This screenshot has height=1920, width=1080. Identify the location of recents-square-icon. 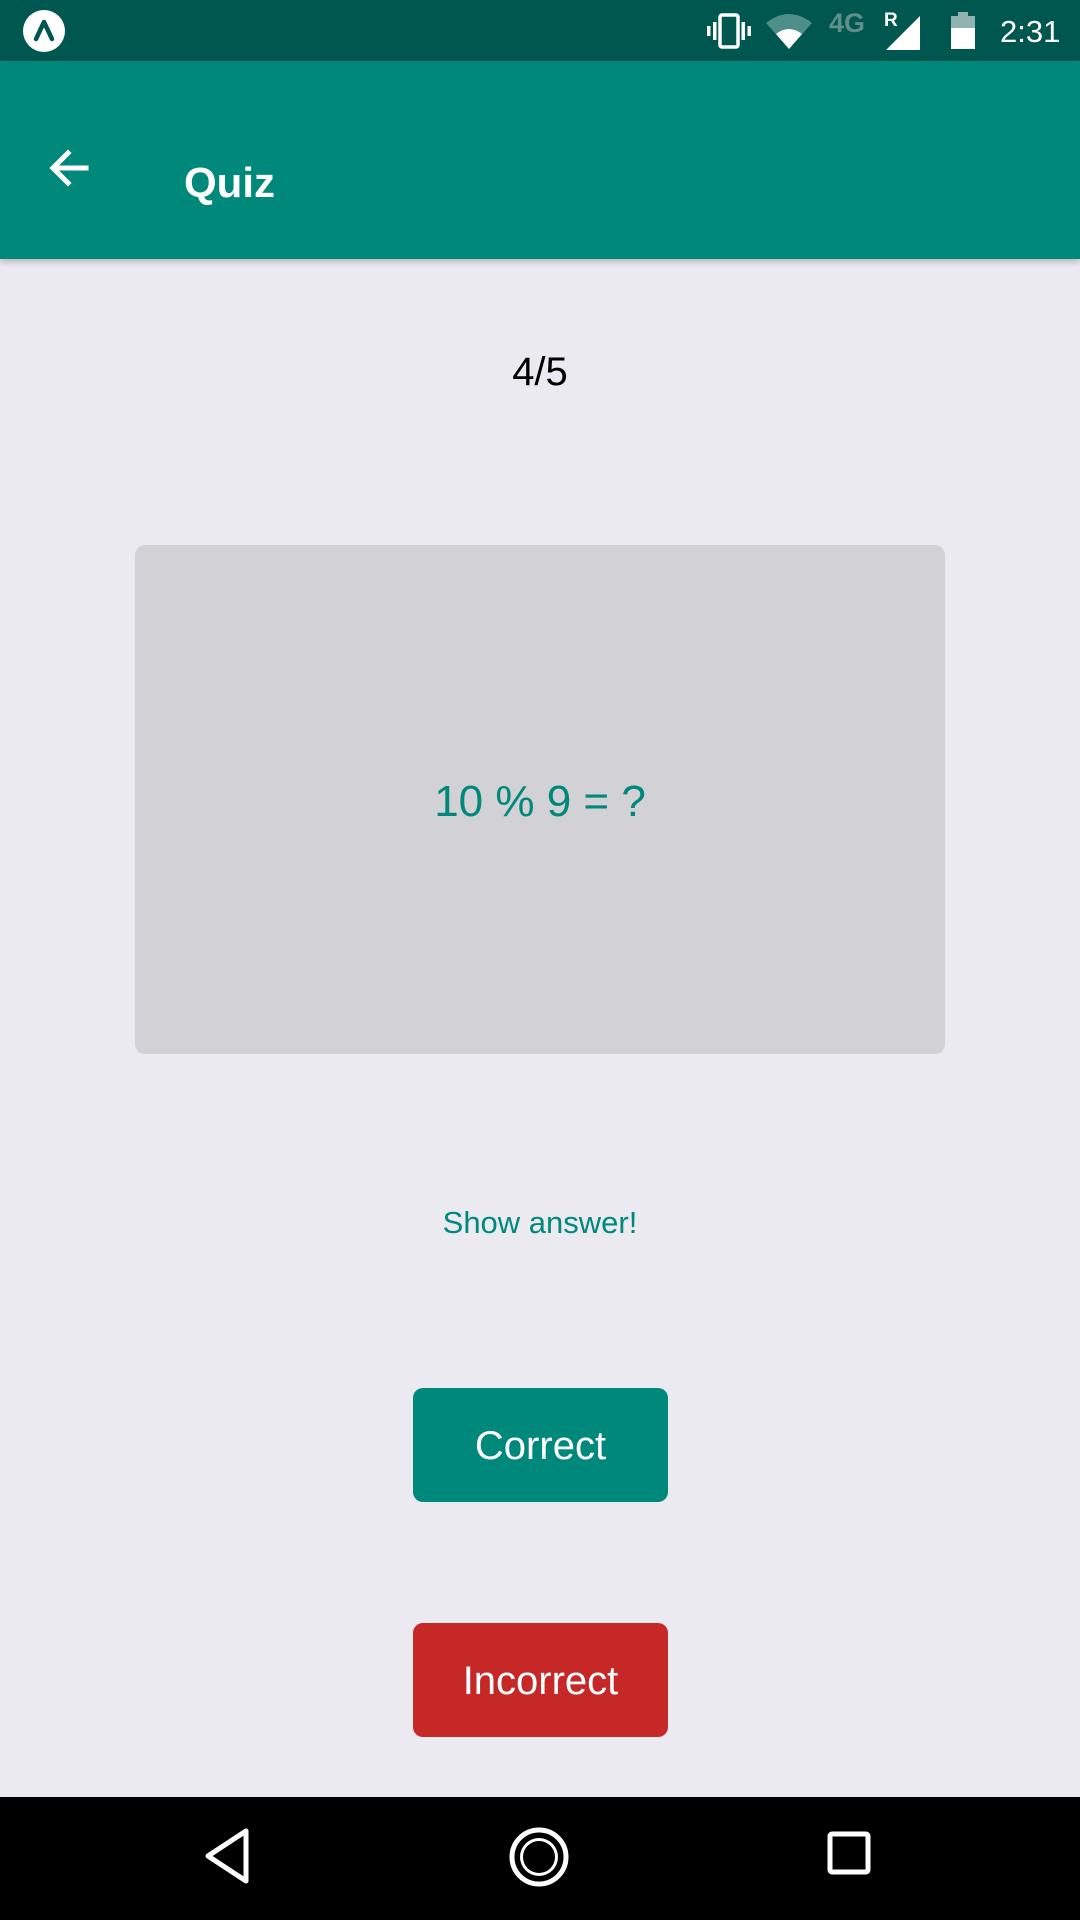
(849, 1853).